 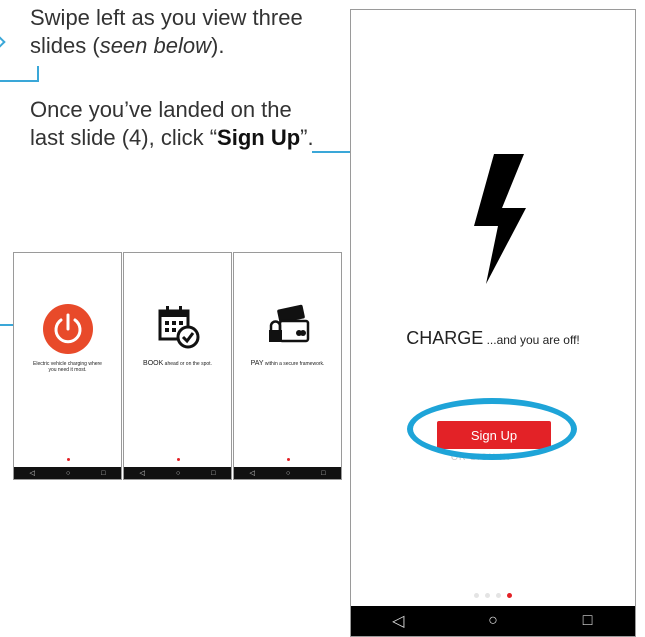 I want to click on instruction-text: ”., so click(x=307, y=137).